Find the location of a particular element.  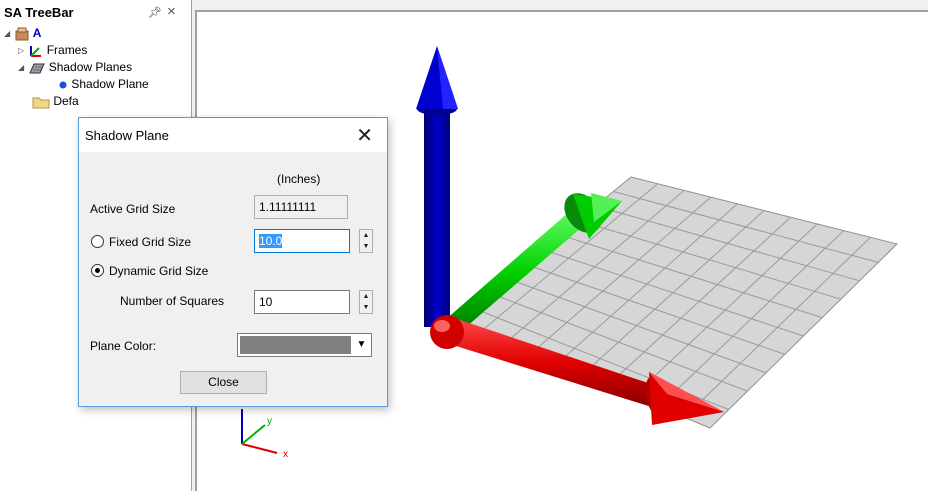

tree-item-default: Defa is located at coordinates (55, 102).